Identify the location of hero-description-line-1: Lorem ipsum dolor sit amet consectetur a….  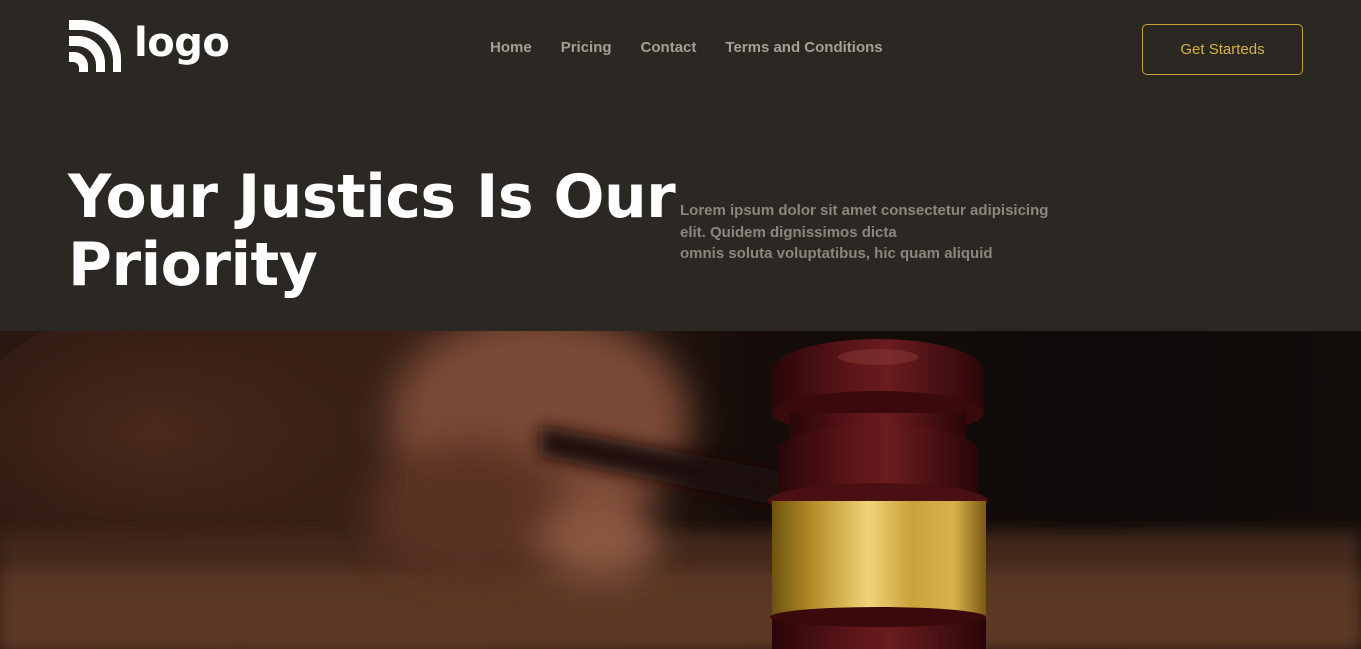
(864, 210).